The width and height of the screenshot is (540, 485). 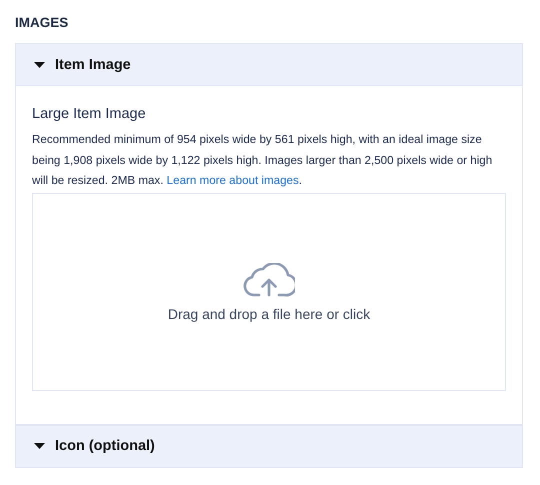 What do you see at coordinates (269, 445) in the screenshot?
I see `section-header: Icon (optional)` at bounding box center [269, 445].